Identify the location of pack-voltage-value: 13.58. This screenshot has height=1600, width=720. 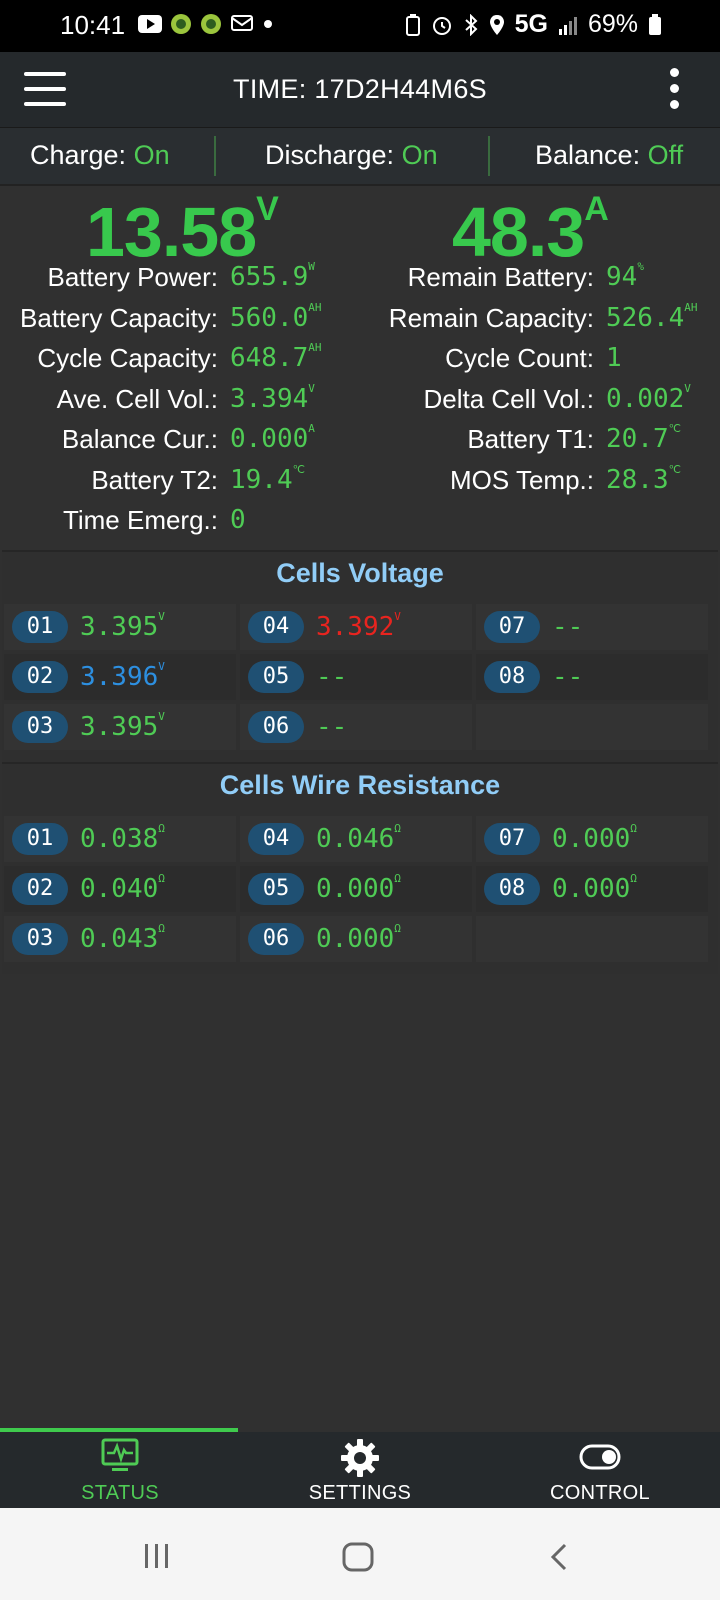
(171, 232).